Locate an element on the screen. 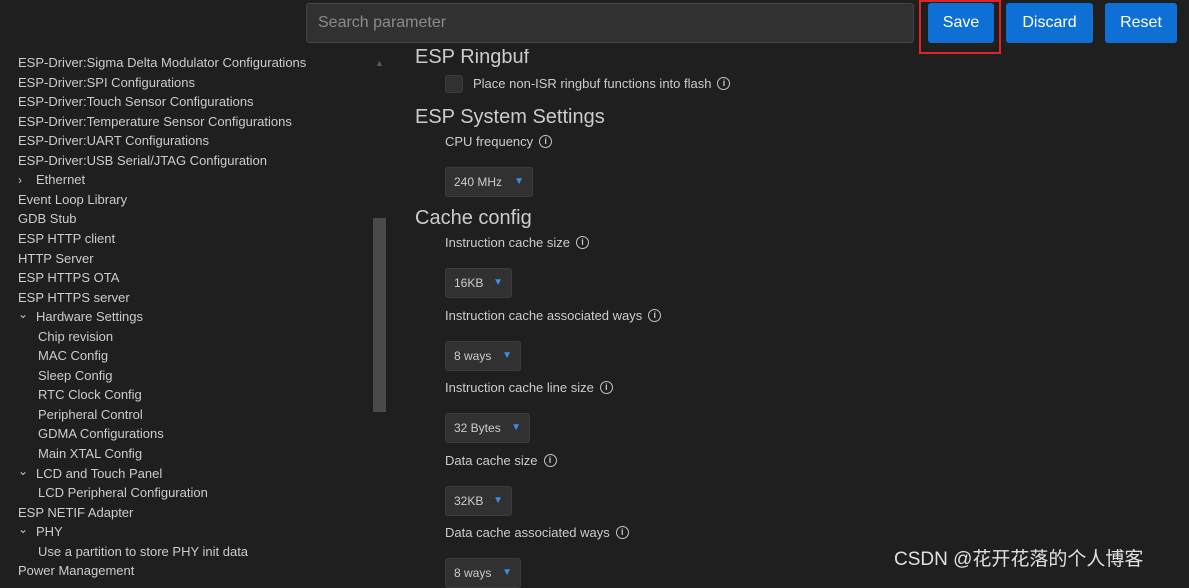 This screenshot has width=1189, height=588. icache-line-value: 32 Bytes is located at coordinates (477, 428).